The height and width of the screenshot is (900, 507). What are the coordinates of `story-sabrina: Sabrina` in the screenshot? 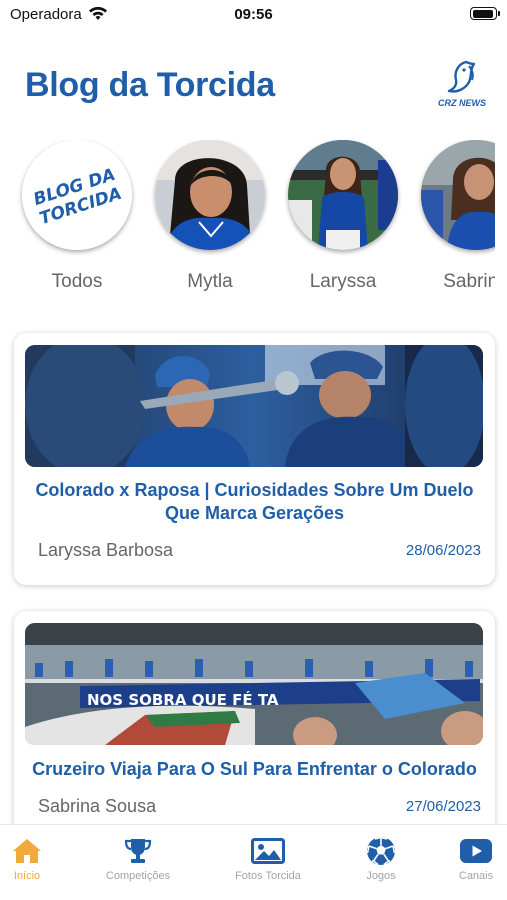 It's located at (457, 216).